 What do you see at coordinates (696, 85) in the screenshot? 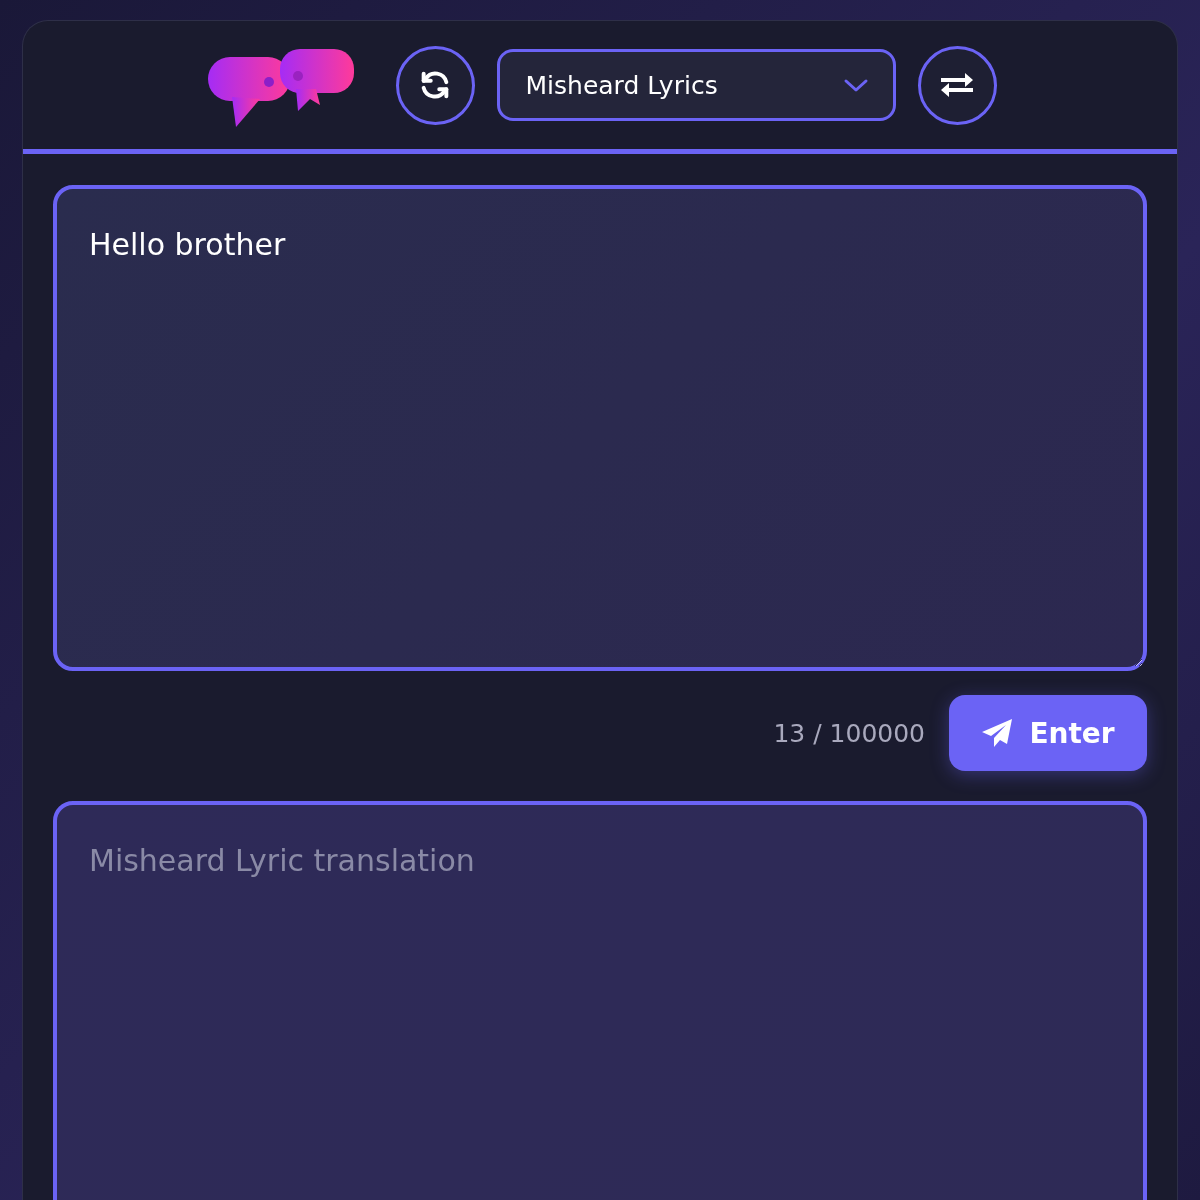
I see `mode-dropdown: Misheard Lyrics` at bounding box center [696, 85].